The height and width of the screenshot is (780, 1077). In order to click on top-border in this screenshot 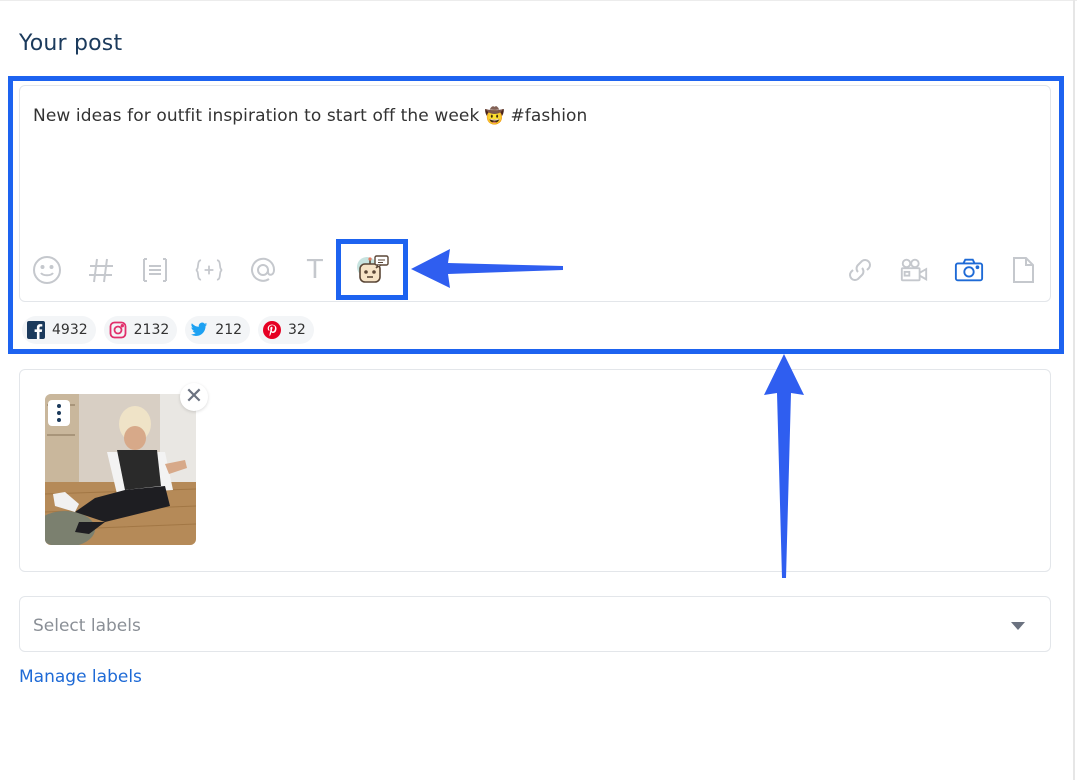, I will do `click(538, 0)`.